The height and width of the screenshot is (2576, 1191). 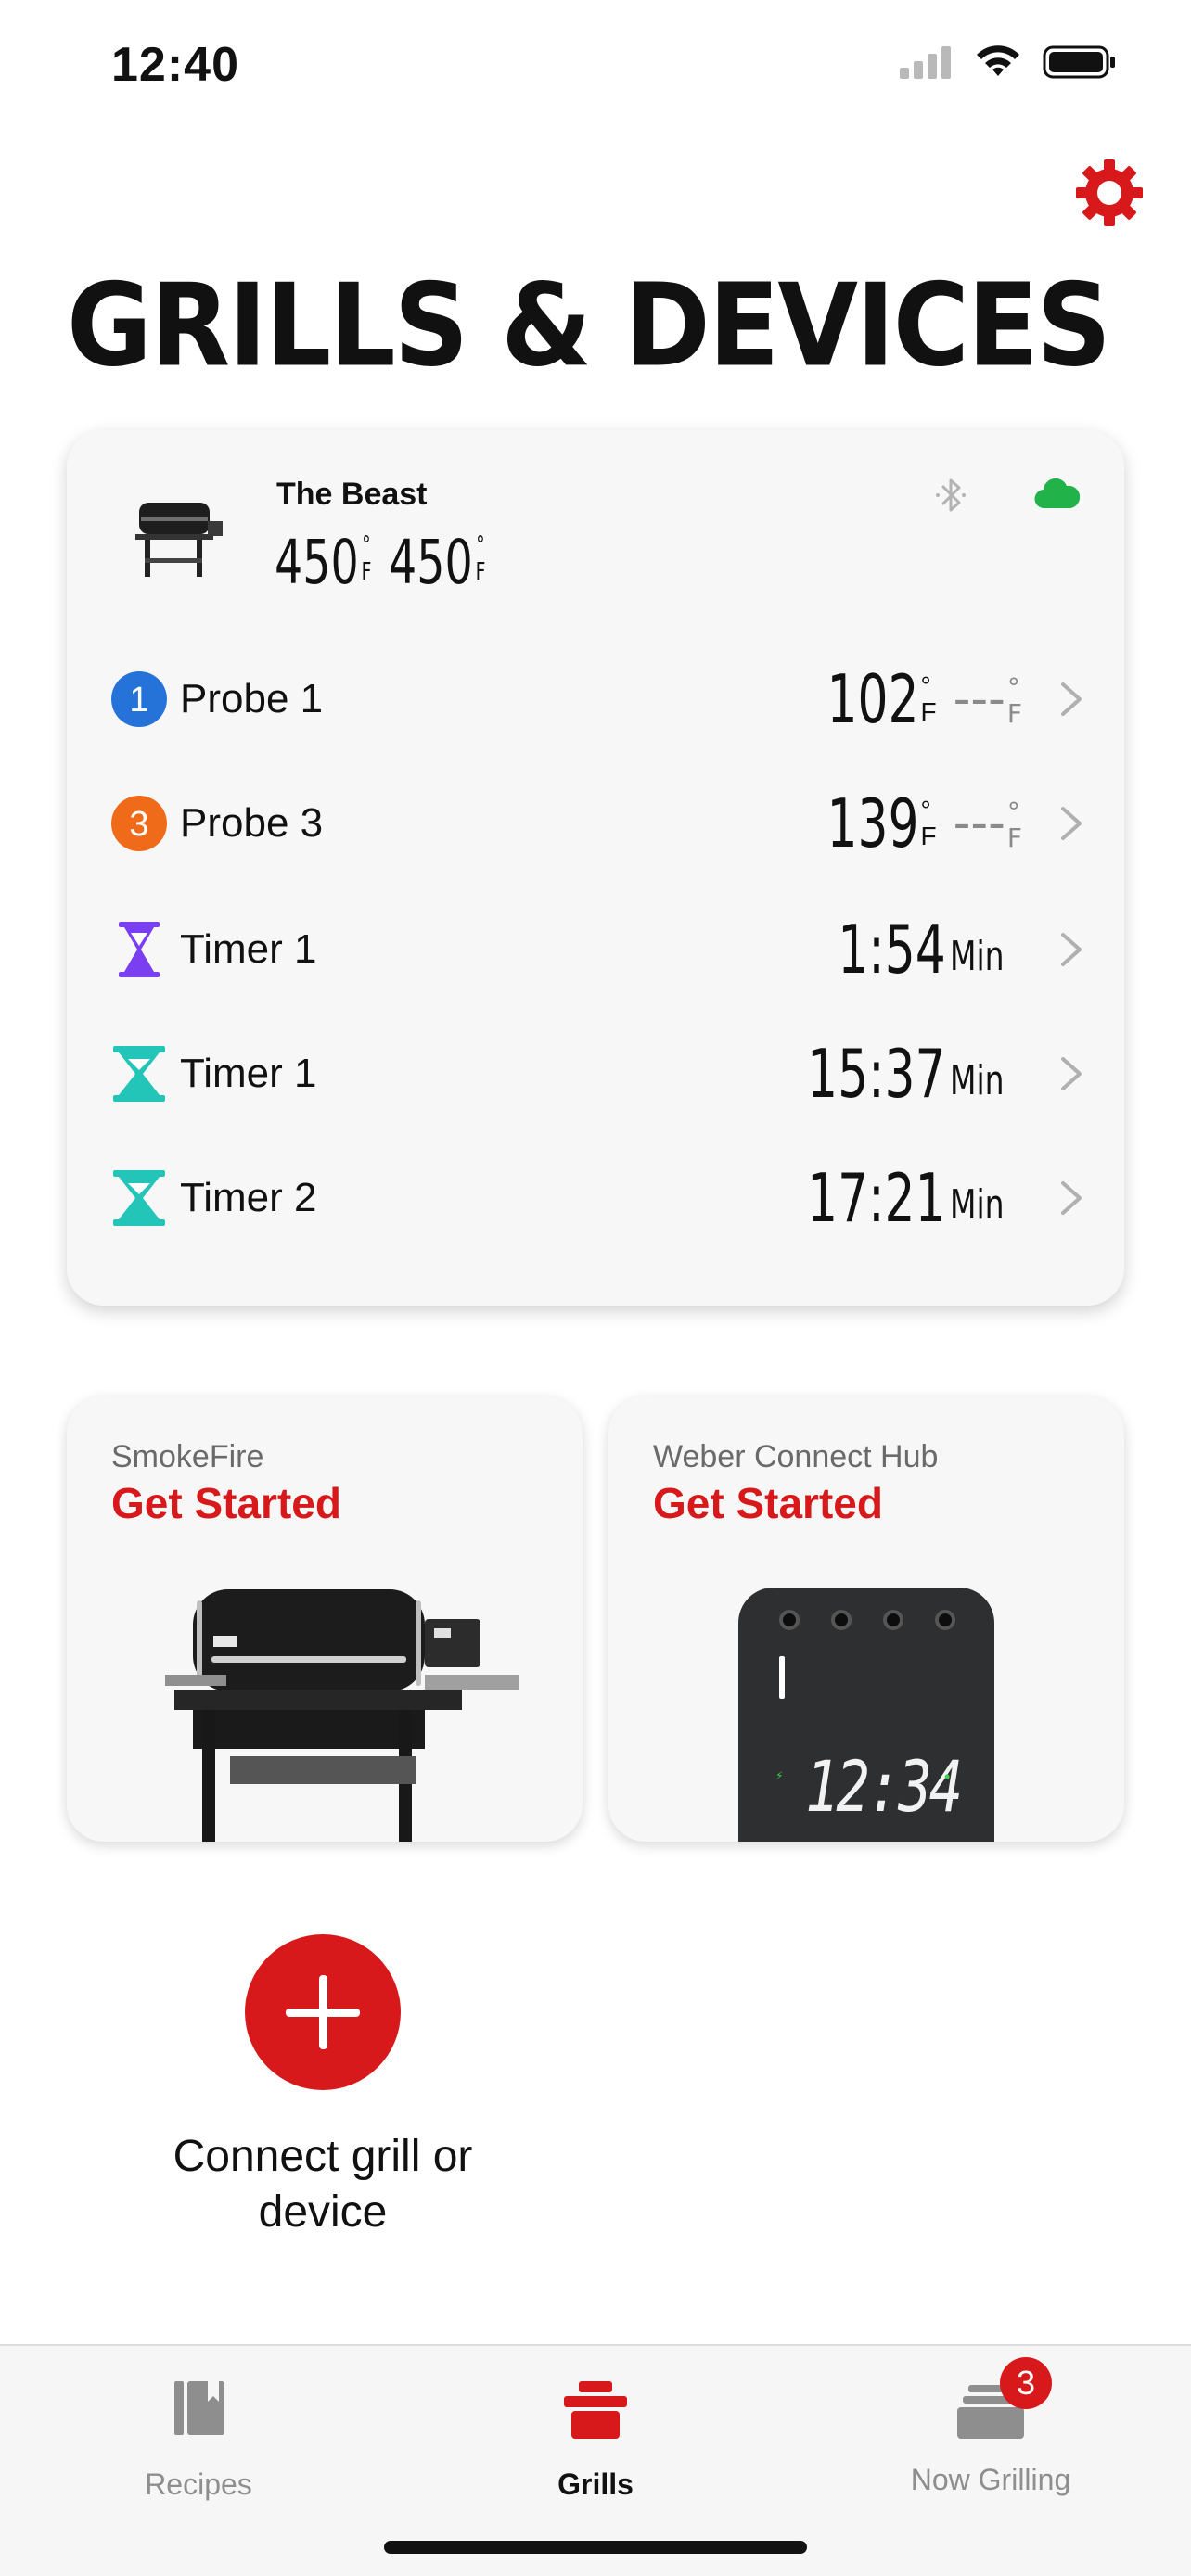 What do you see at coordinates (595, 2485) in the screenshot?
I see `tab-label: Grills` at bounding box center [595, 2485].